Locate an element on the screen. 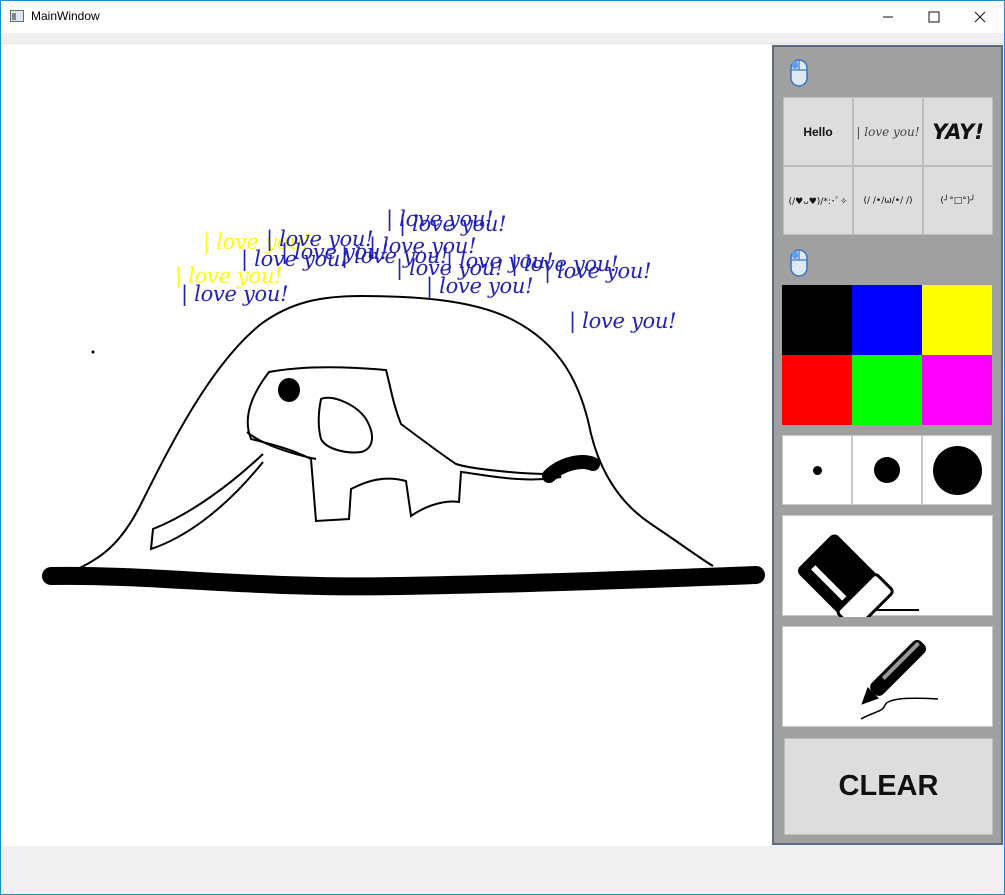 Image resolution: width=1005 pixels, height=895 pixels. status-bar is located at coordinates (502, 870).